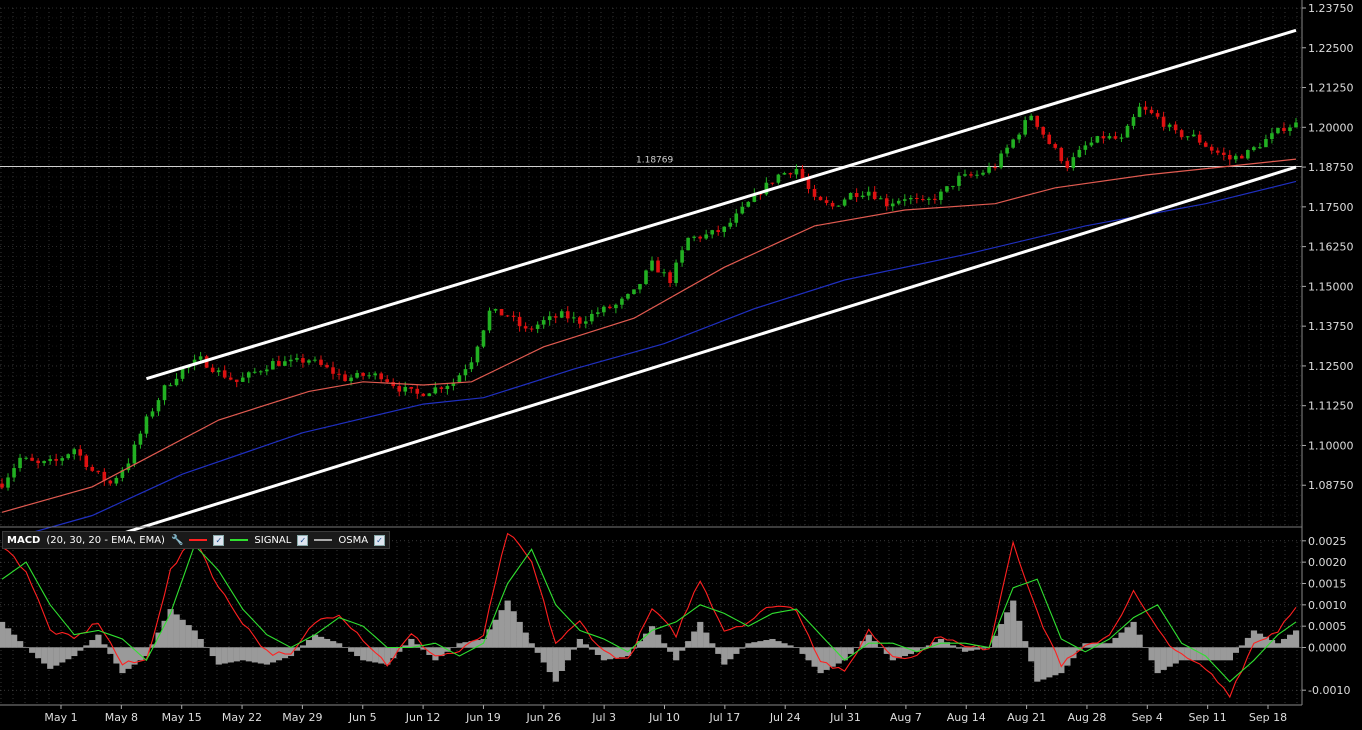  I want to click on macd-tick-label: 0.0025, so click(1327, 541).